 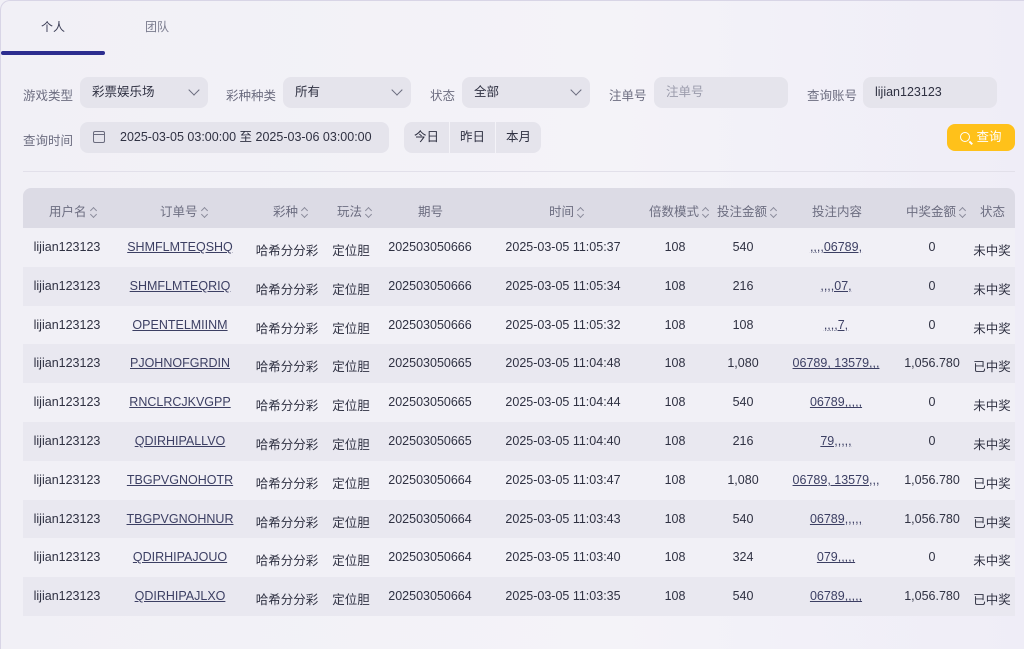 What do you see at coordinates (721, 92) in the screenshot?
I see `order-no-input: 注单号` at bounding box center [721, 92].